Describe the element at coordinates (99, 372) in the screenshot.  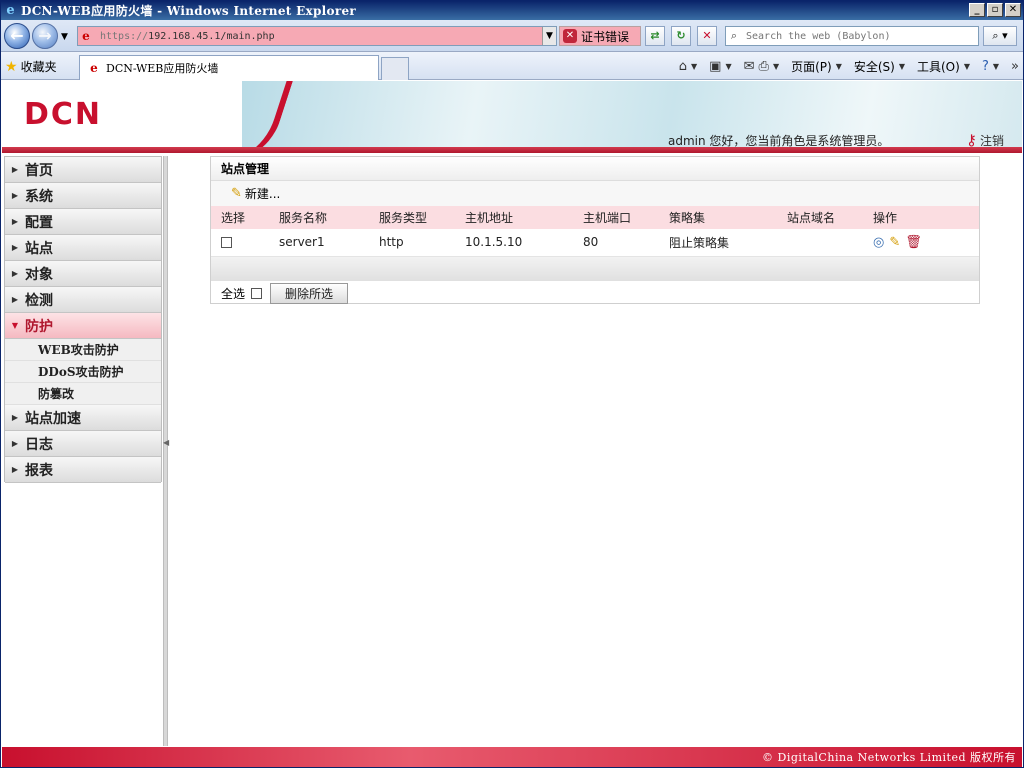
I see `submenu-label: 攻击防护` at that location.